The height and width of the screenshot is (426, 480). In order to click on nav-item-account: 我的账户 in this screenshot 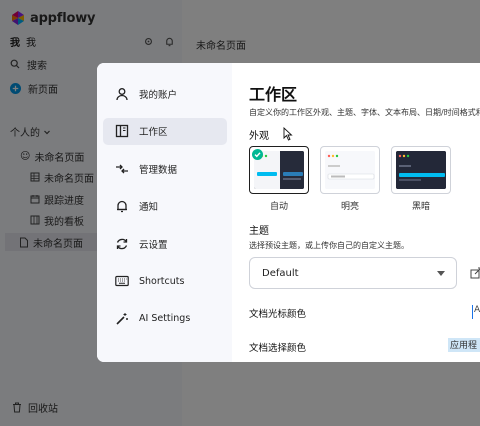, I will do `click(165, 93)`.